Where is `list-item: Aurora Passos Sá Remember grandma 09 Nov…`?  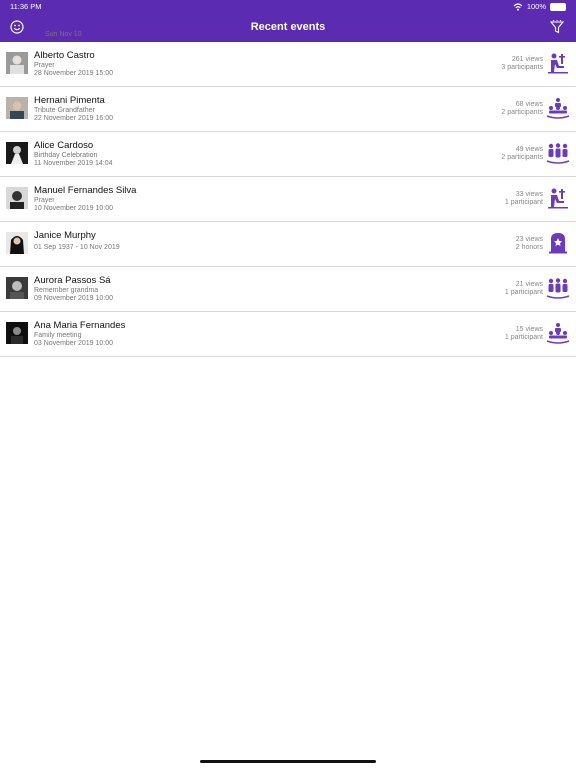 list-item: Aurora Passos Sá Remember grandma 09 Nov… is located at coordinates (288, 289).